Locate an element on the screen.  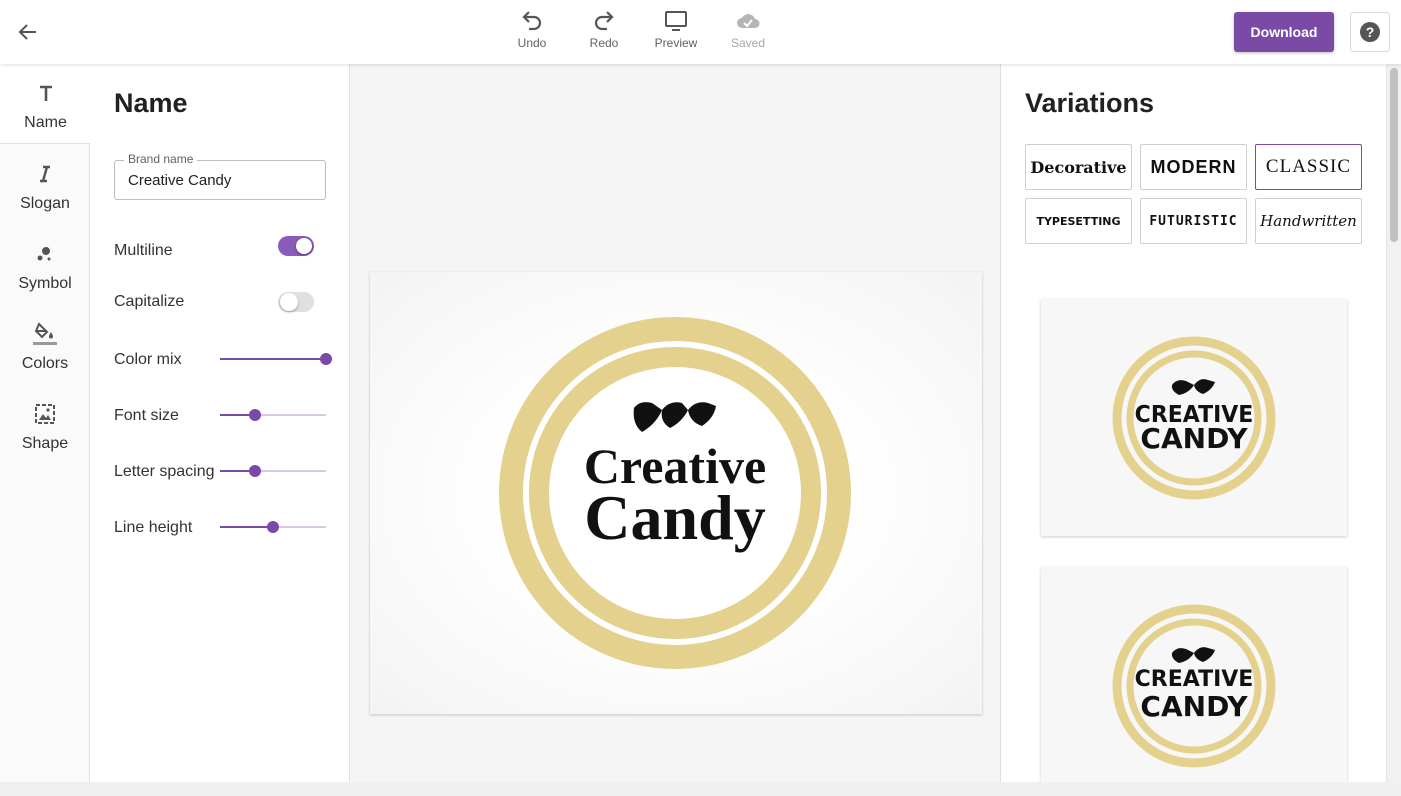
brand-name-field: Brand name is located at coordinates (220, 176).